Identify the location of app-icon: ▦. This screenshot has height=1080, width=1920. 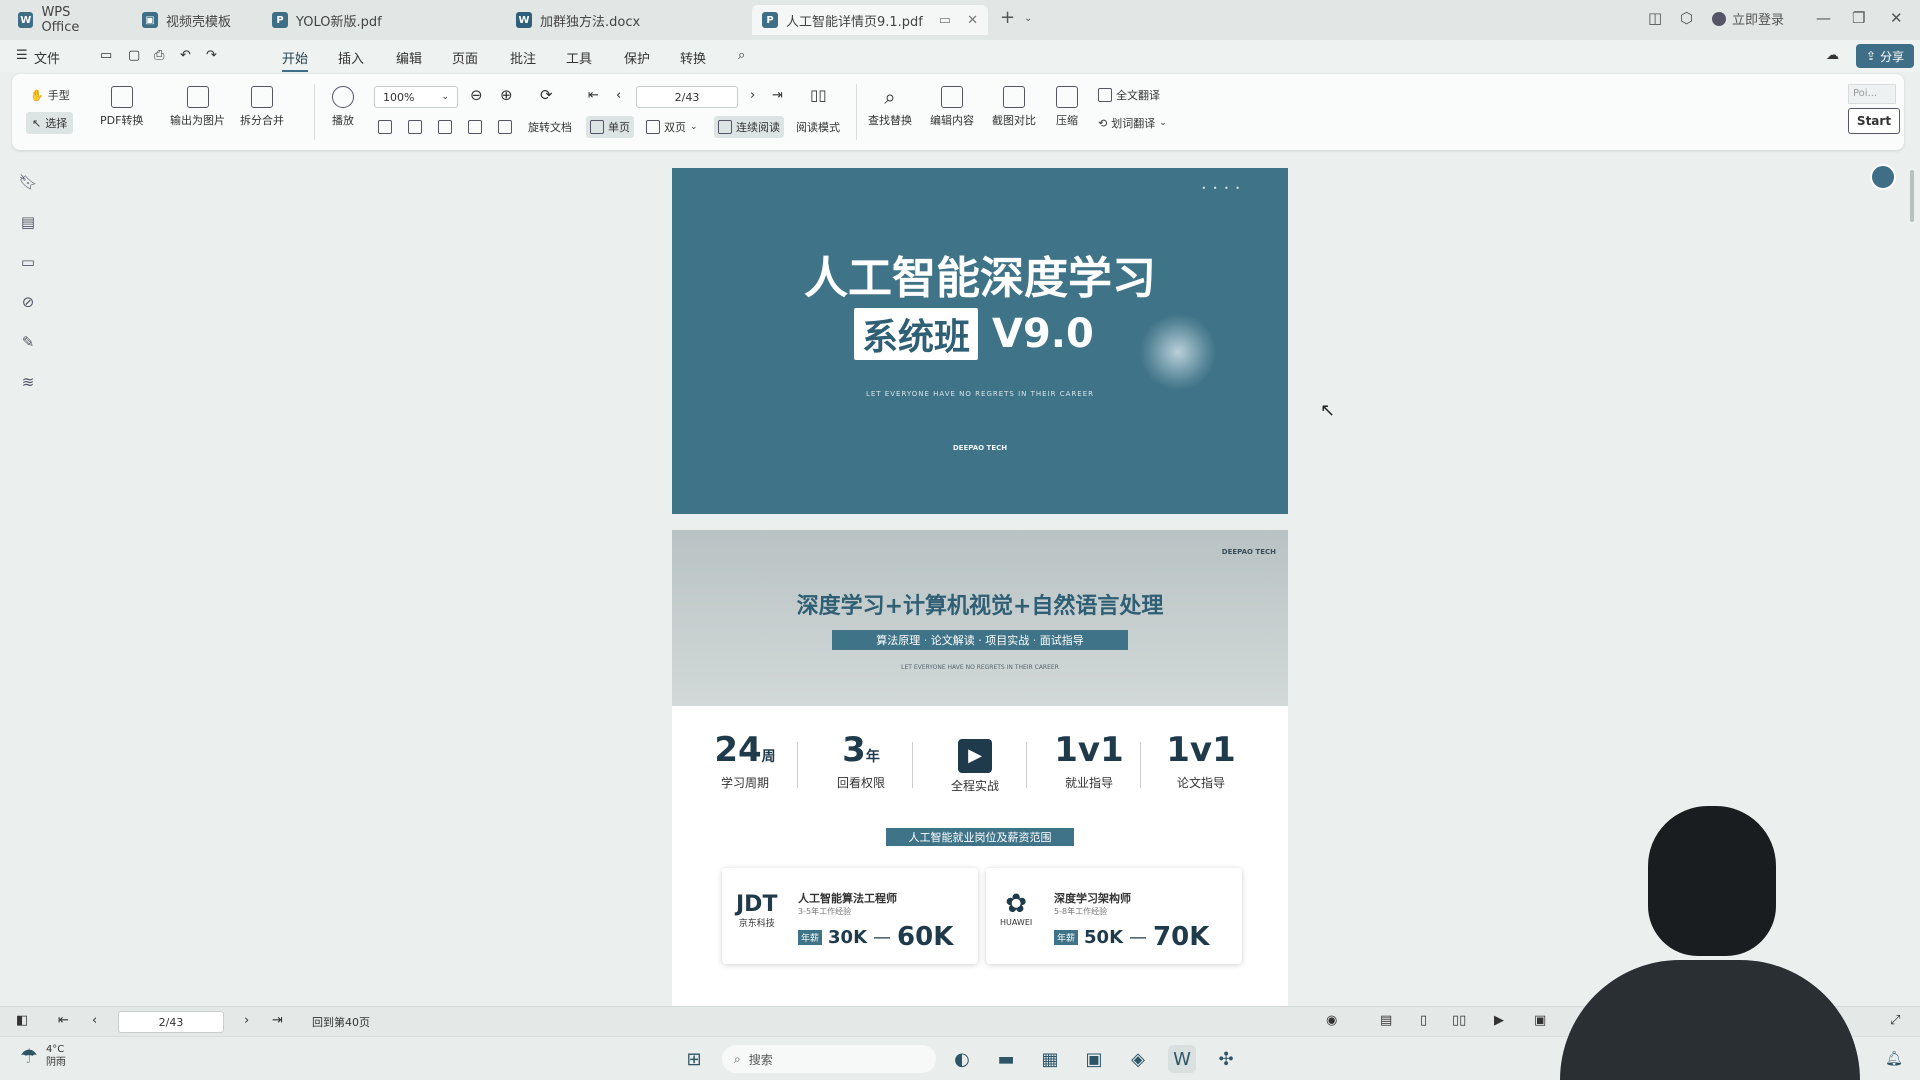
(1050, 1059).